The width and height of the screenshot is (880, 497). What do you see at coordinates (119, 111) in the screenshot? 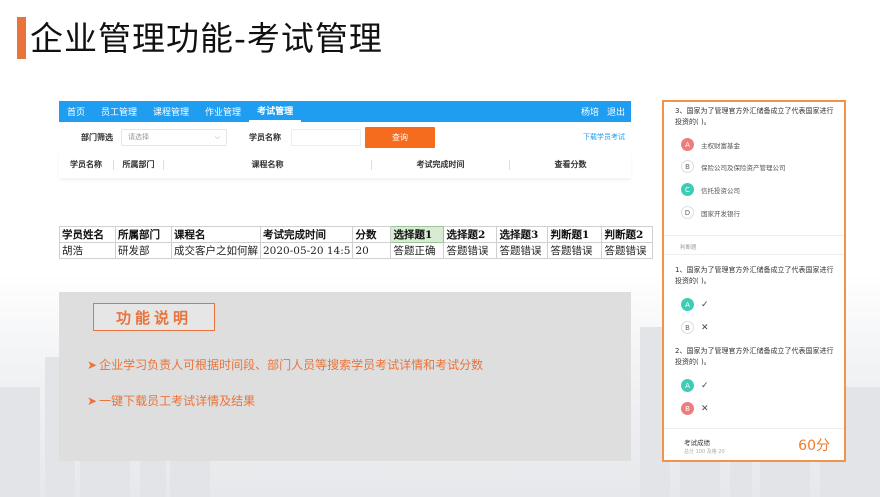
I see `nav-item-staff: 员工管理` at bounding box center [119, 111].